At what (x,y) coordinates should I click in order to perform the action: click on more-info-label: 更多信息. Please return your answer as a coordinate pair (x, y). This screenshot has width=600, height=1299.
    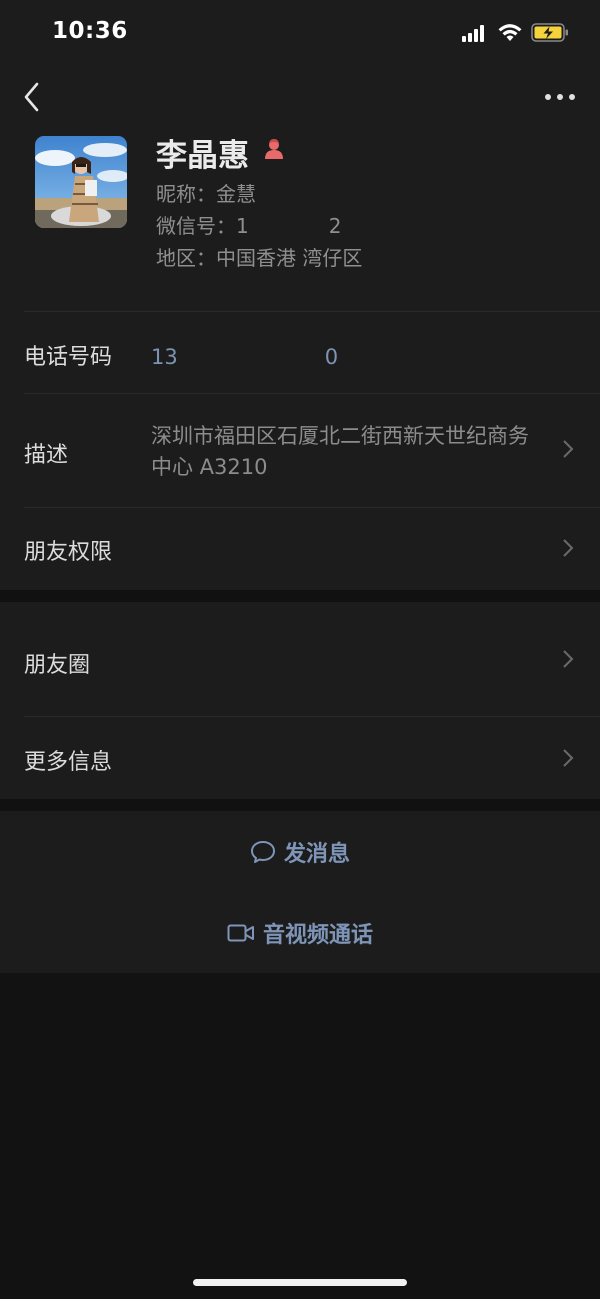
    Looking at the image, I should click on (68, 762).